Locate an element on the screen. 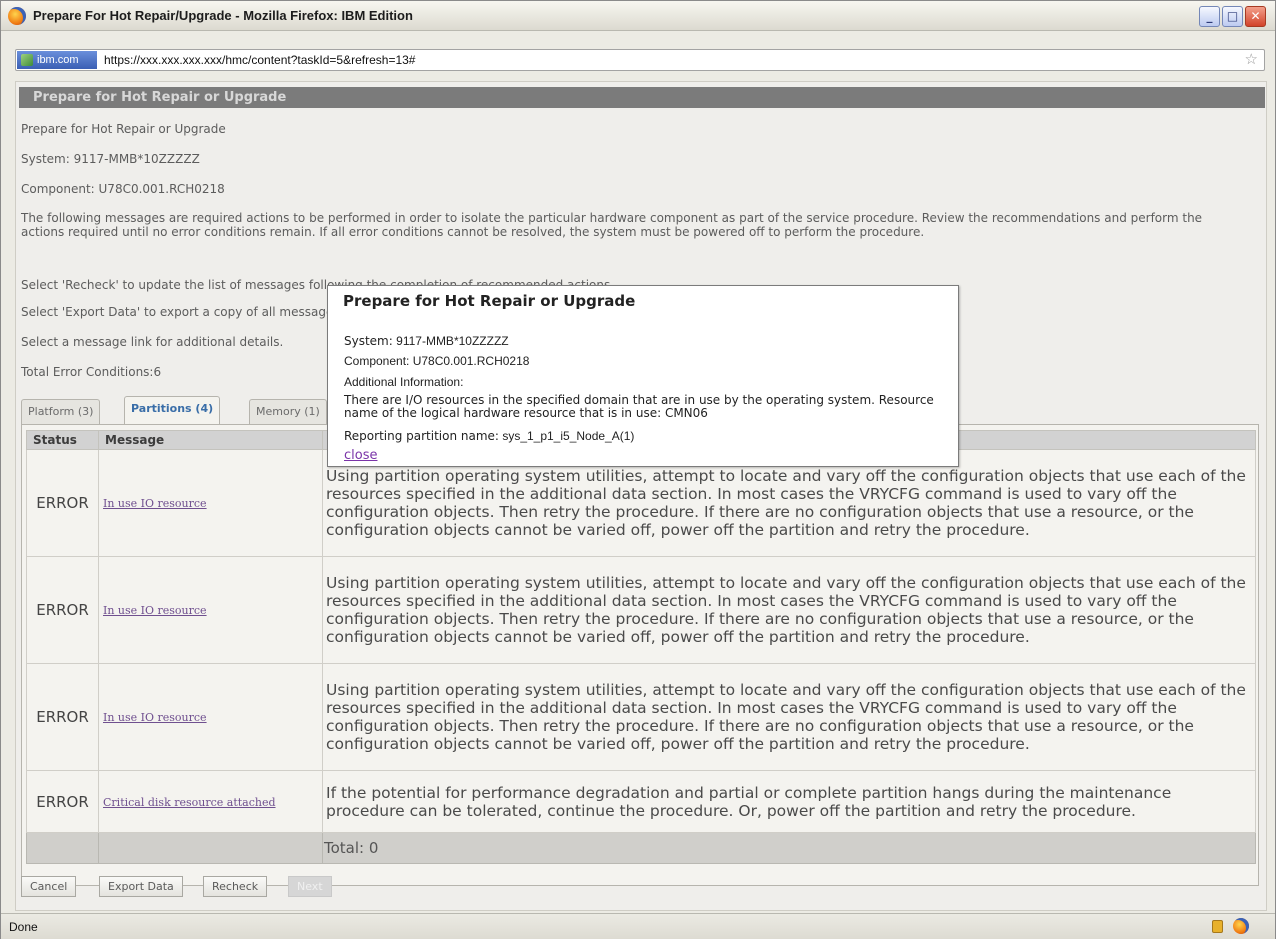 The image size is (1276, 939). column-header-status: Status is located at coordinates (62, 440).